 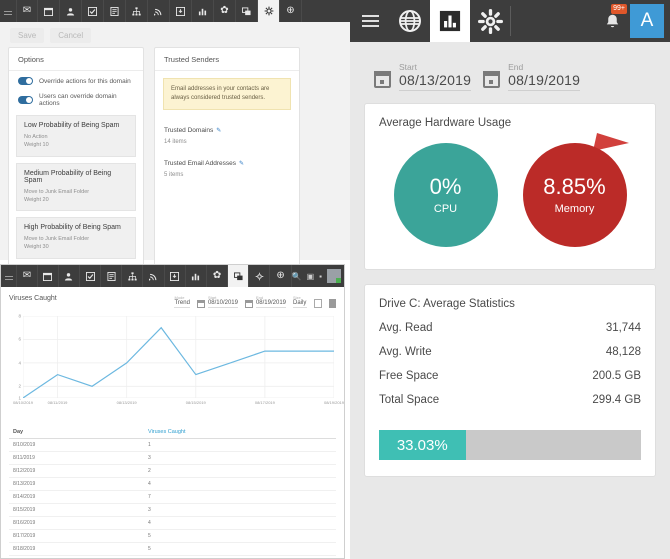 I want to click on cell-viruses: 5, so click(x=149, y=536).